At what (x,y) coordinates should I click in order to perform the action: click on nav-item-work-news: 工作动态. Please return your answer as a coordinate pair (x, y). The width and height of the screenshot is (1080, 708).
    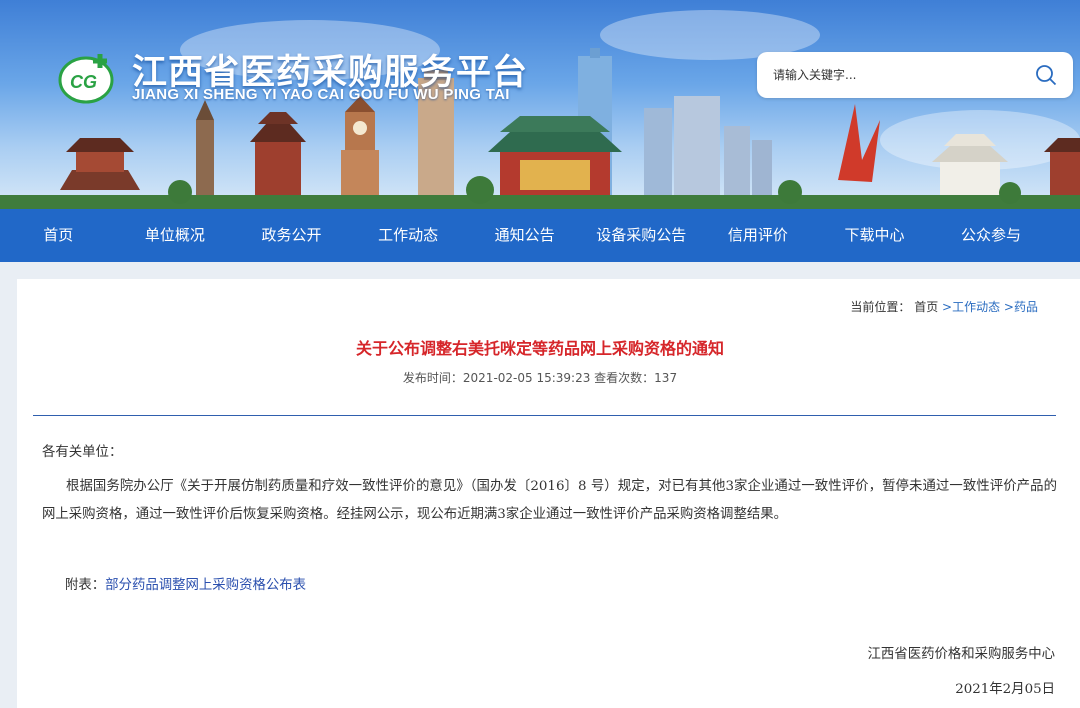
    Looking at the image, I should click on (408, 235).